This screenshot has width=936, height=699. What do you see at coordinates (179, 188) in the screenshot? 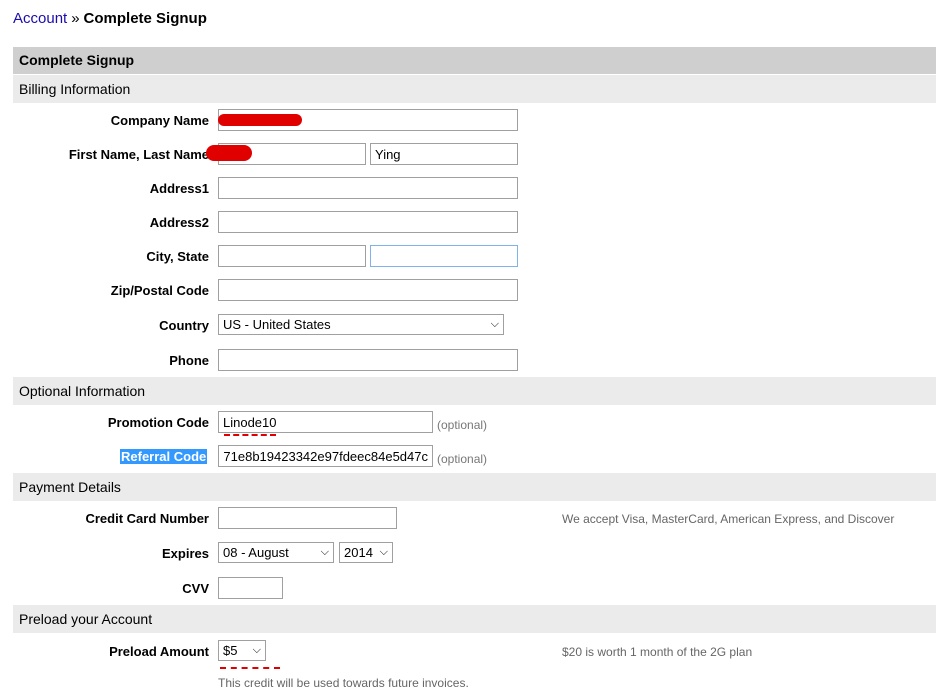
I see `address1-label: Address1` at bounding box center [179, 188].